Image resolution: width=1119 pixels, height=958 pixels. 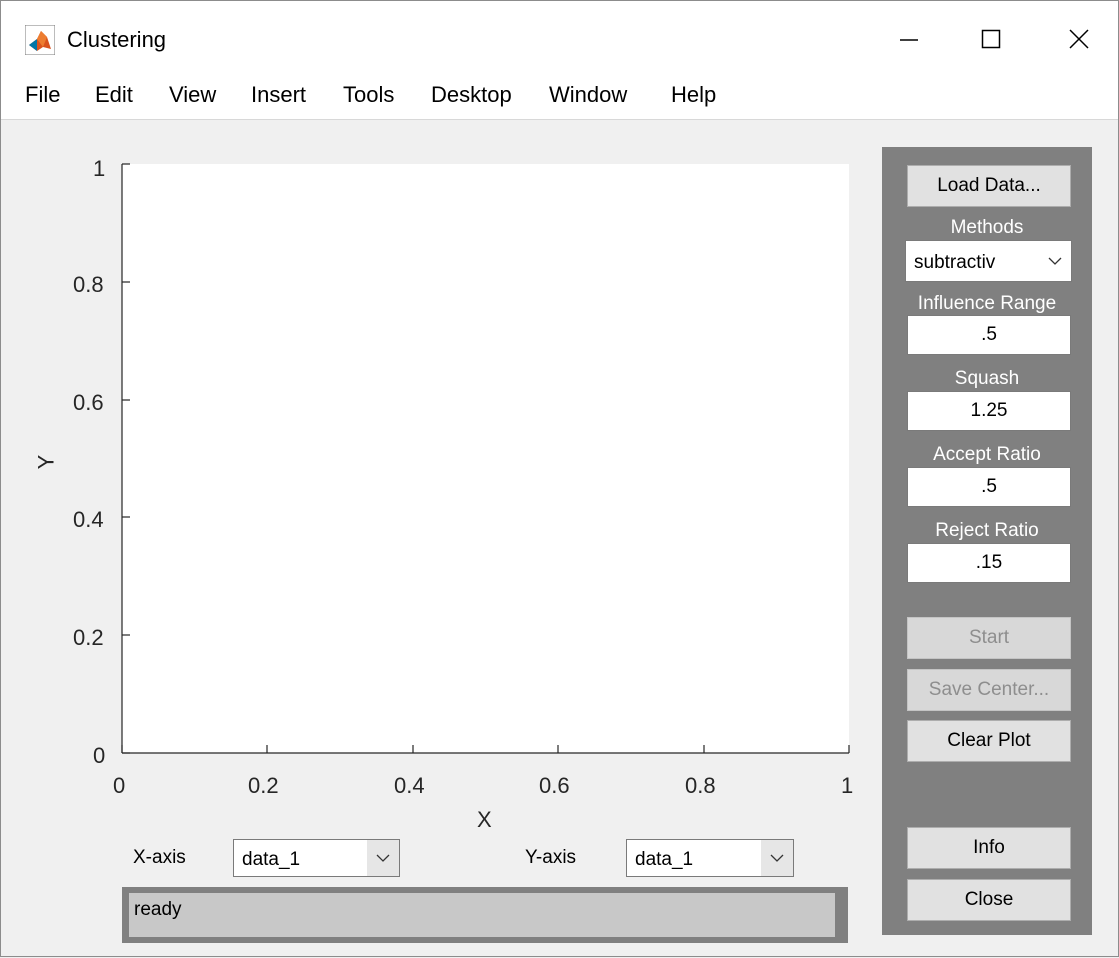 I want to click on menu-view: View, so click(x=192, y=95).